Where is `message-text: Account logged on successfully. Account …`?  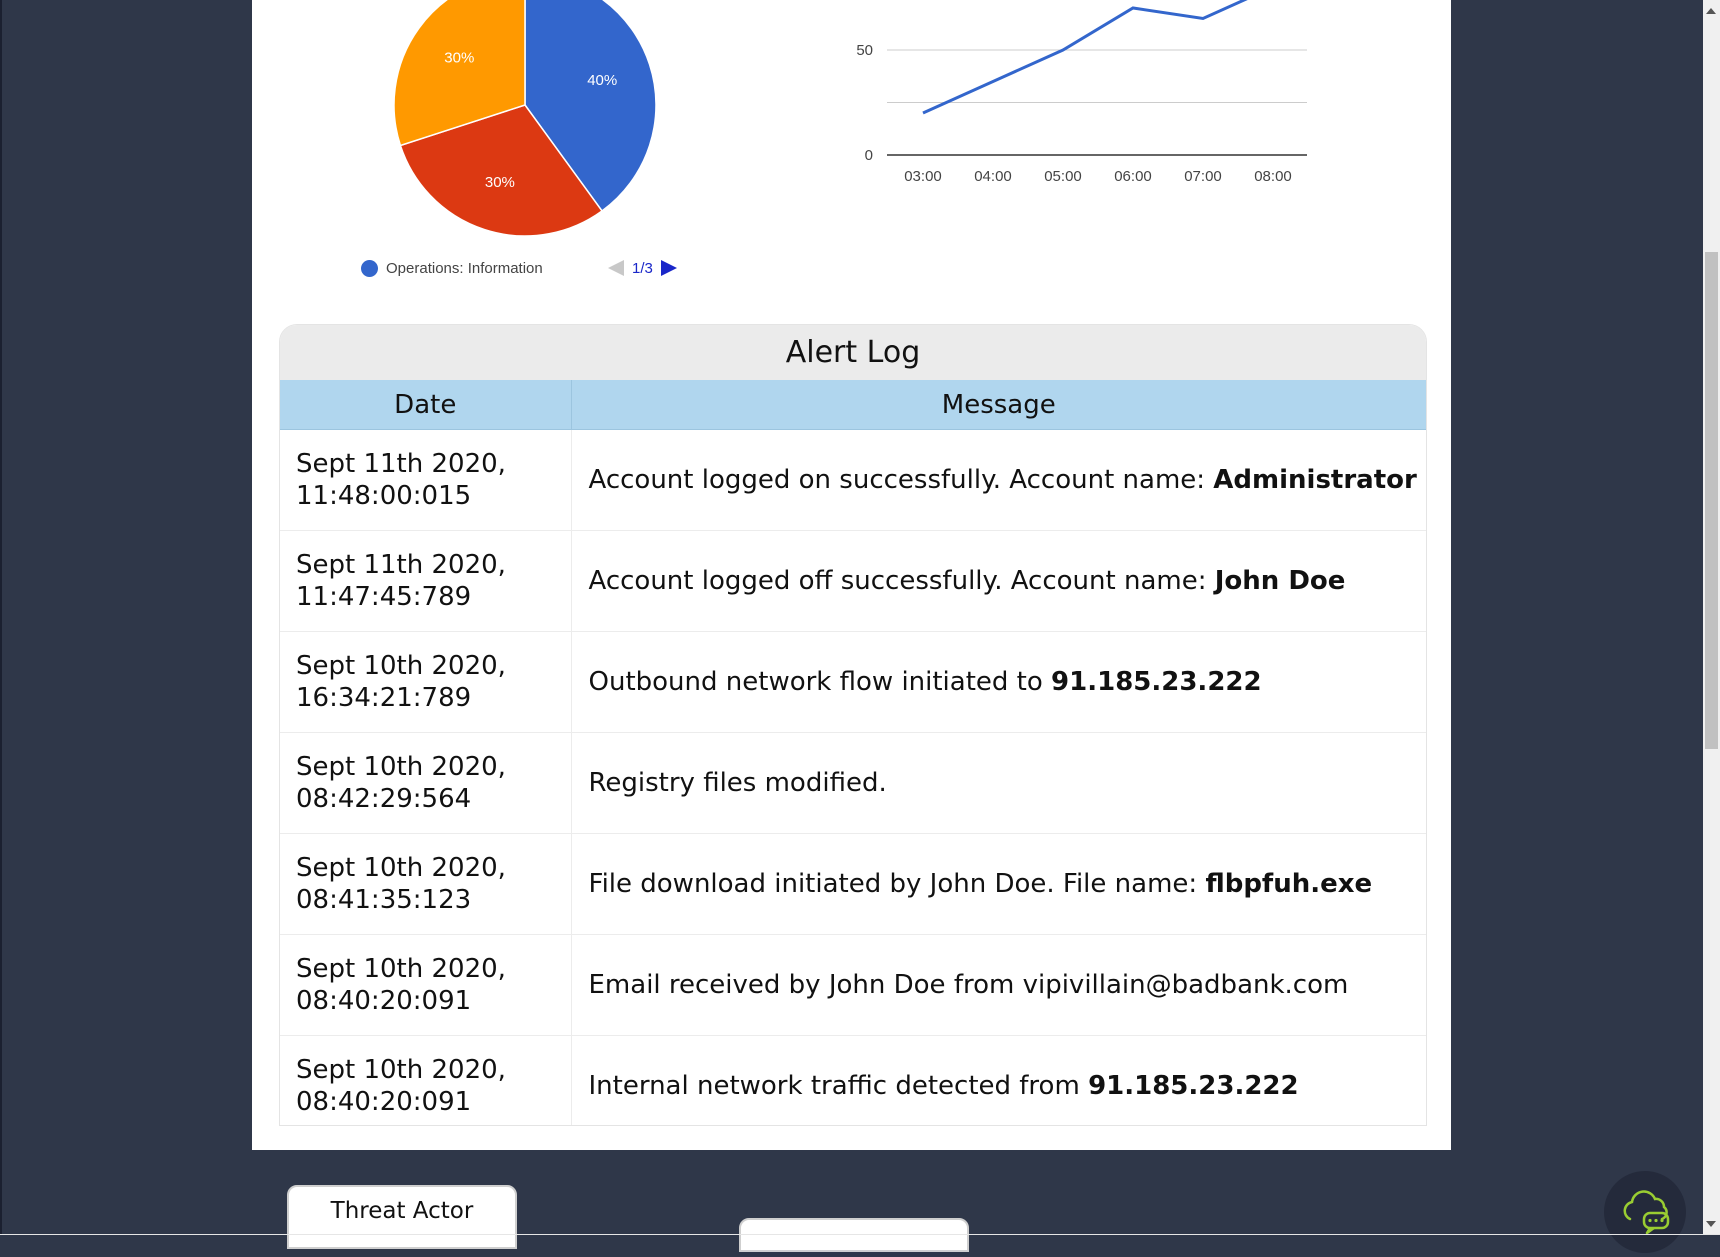
message-text: Account logged on successfully. Account … is located at coordinates (901, 480).